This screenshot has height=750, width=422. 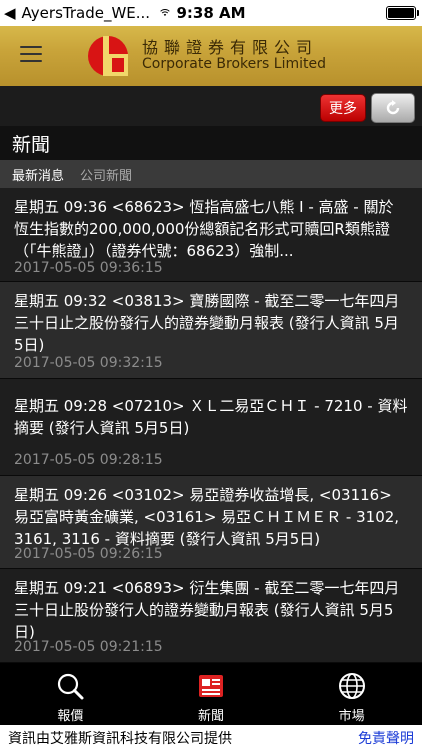 What do you see at coordinates (211, 13) in the screenshot?
I see `status-bar: ◀ AyersTrade_WE... 9:38 AM` at bounding box center [211, 13].